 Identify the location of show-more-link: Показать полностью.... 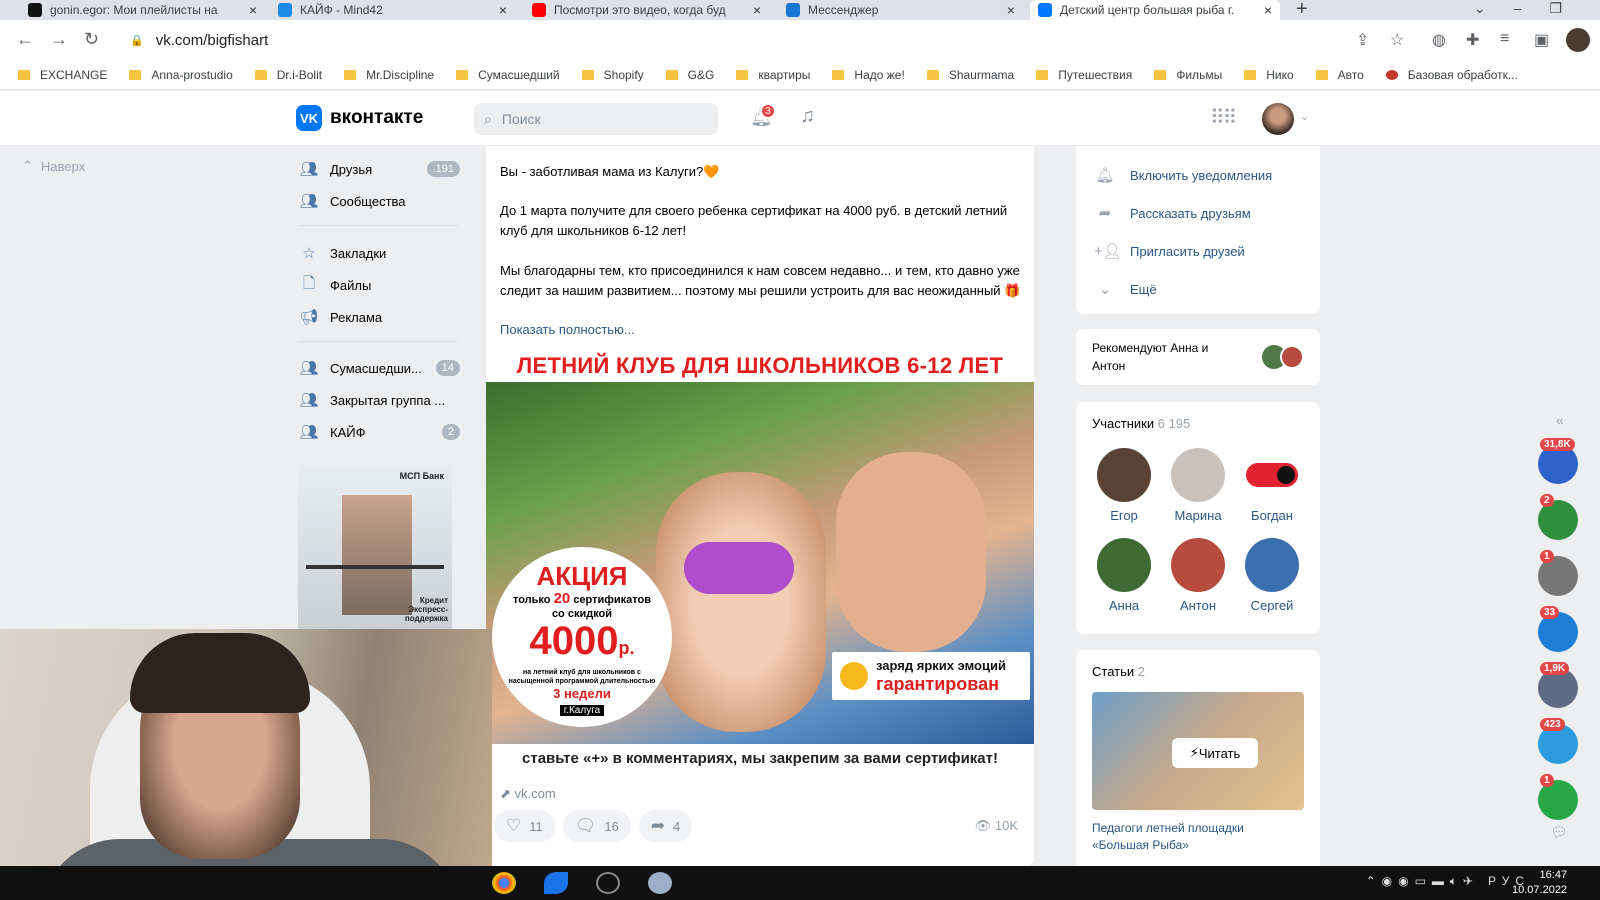
(567, 329).